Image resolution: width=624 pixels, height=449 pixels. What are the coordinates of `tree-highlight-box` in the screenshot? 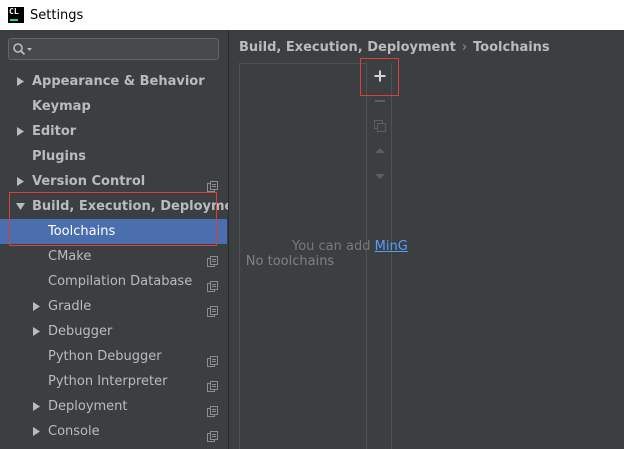 It's located at (113, 219).